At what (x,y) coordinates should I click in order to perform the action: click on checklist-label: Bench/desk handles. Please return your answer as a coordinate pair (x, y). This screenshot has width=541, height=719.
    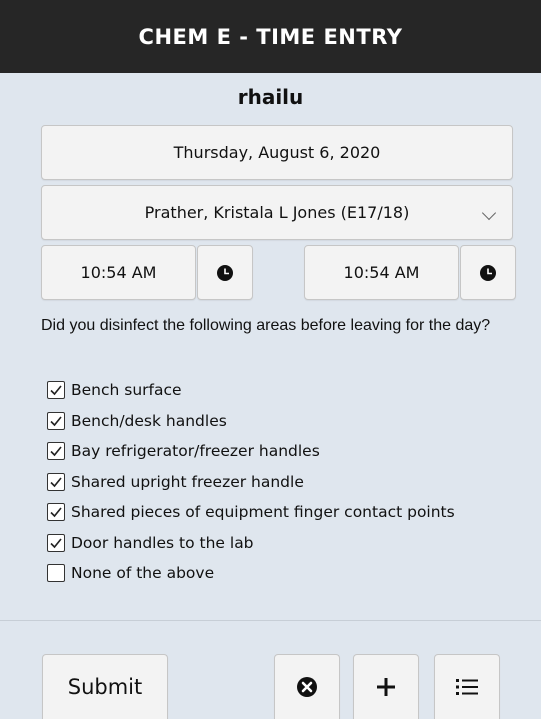
    Looking at the image, I should click on (149, 420).